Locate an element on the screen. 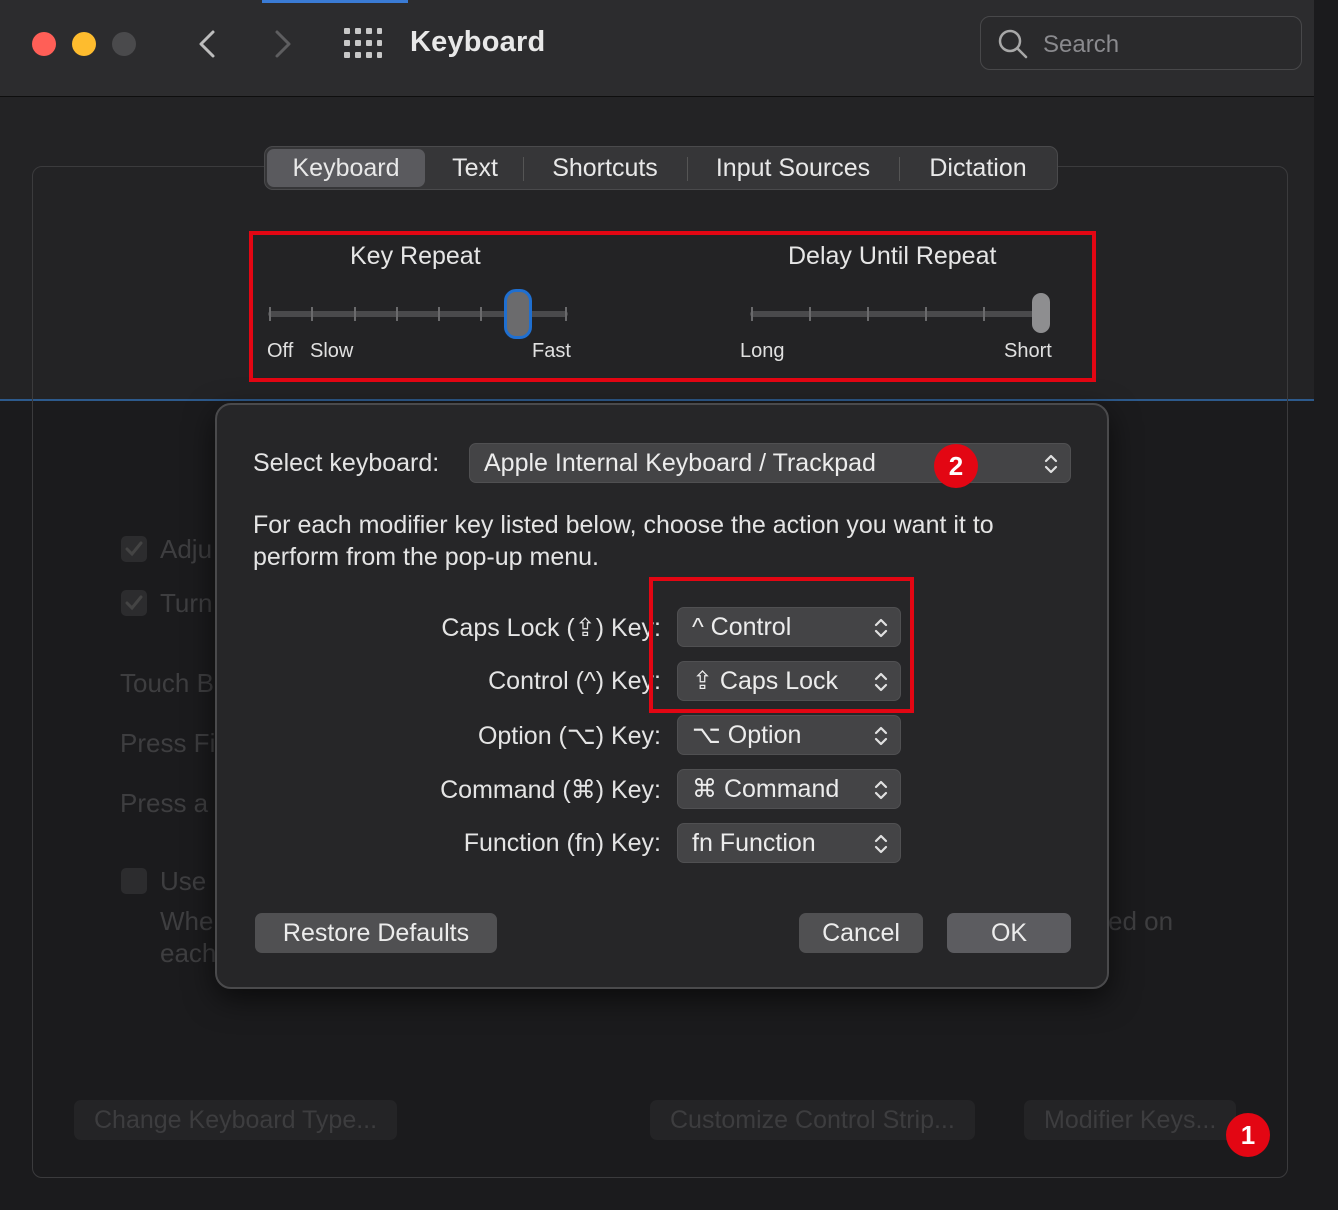 Image resolution: width=1338 pixels, height=1210 pixels. select-keyboard-label: Select keyboard: is located at coordinates (346, 463).